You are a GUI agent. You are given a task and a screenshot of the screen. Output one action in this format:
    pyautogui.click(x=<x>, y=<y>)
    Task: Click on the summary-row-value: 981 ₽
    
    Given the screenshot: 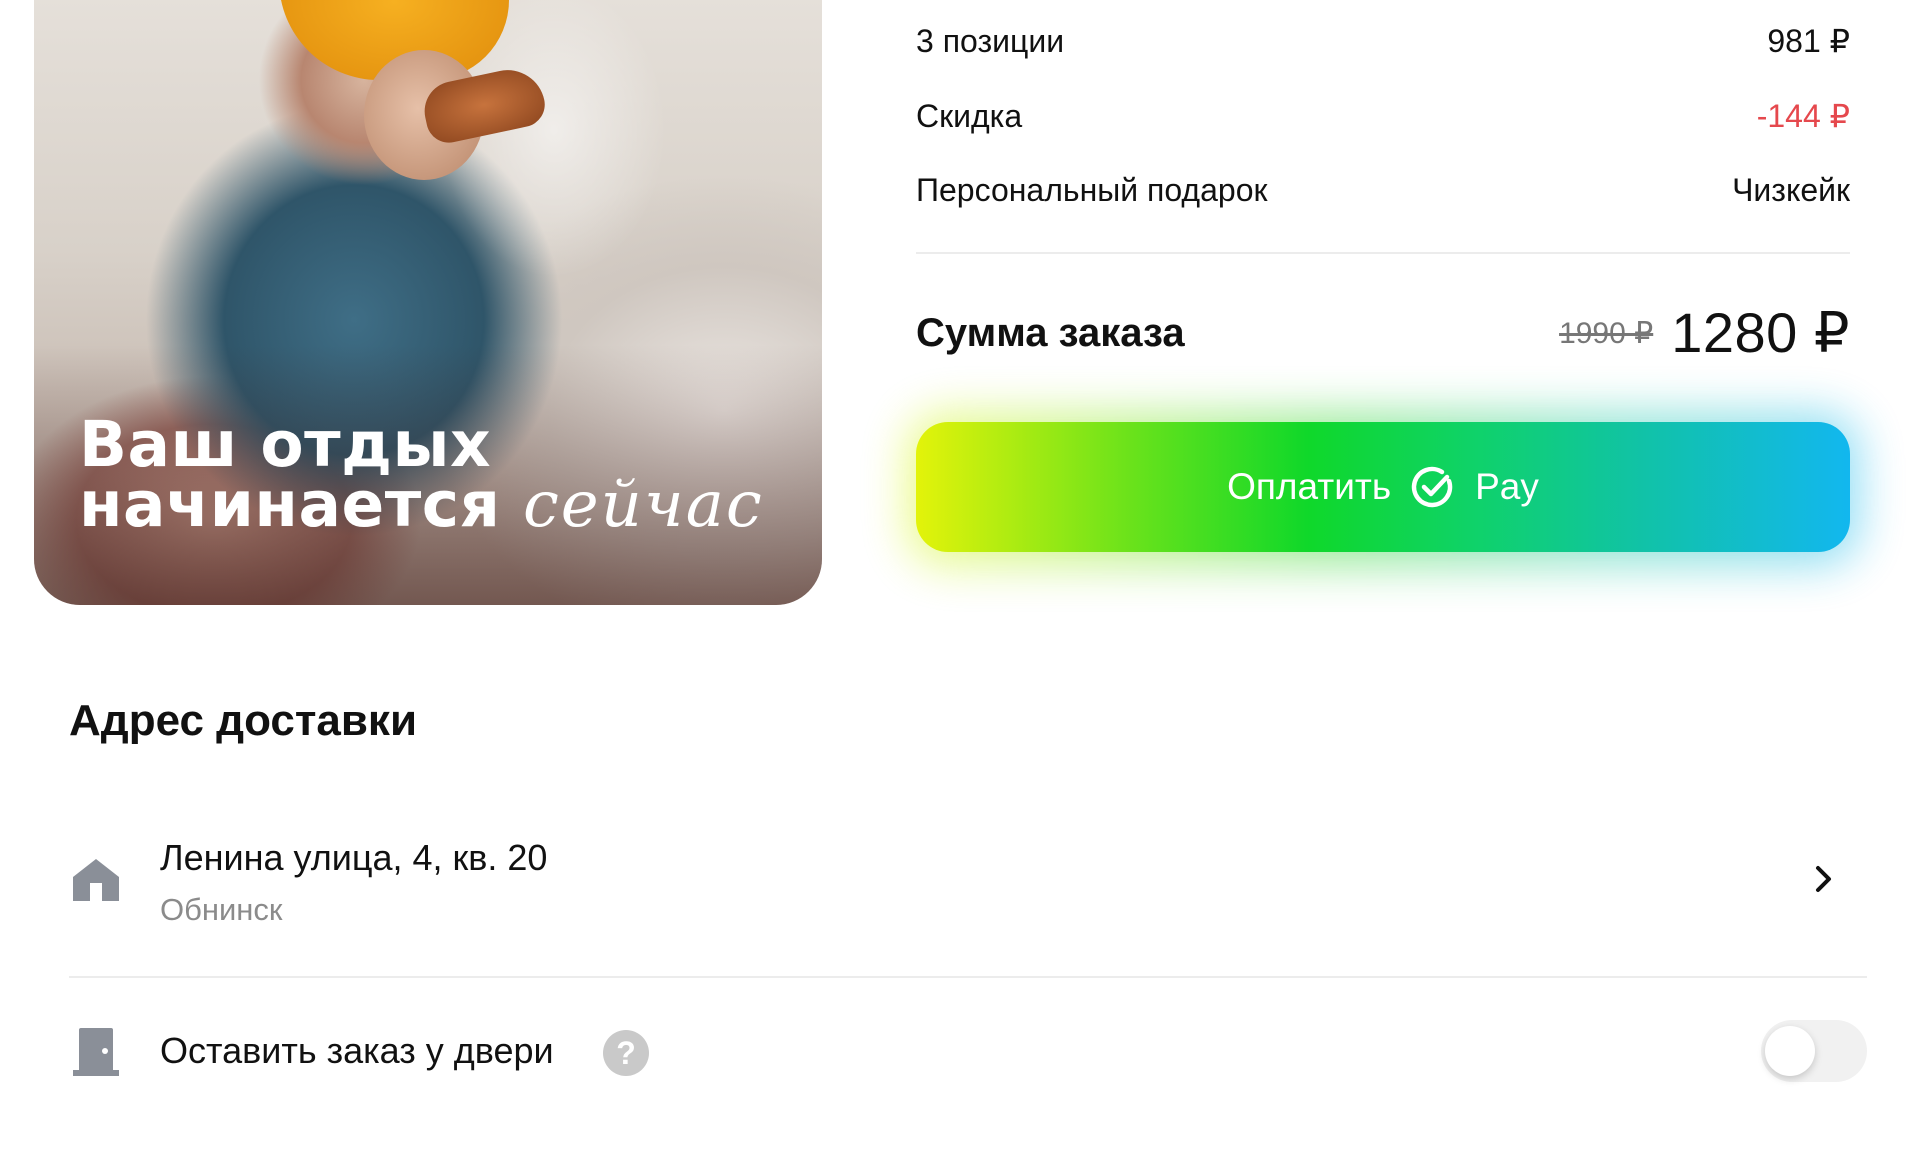 What is the action you would take?
    pyautogui.click(x=1808, y=41)
    